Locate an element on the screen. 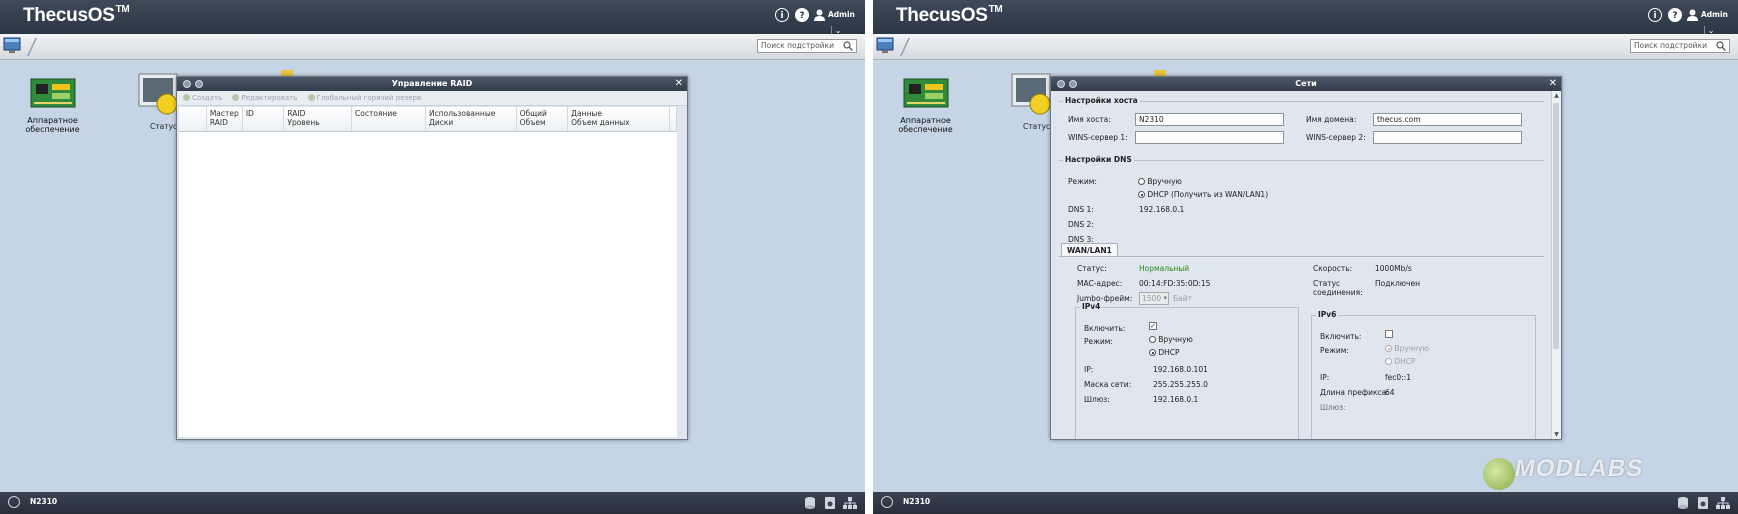 The width and height of the screenshot is (1738, 514). top-bar: ThecusOSTM i ? Admin⌄ is located at coordinates (432, 18).